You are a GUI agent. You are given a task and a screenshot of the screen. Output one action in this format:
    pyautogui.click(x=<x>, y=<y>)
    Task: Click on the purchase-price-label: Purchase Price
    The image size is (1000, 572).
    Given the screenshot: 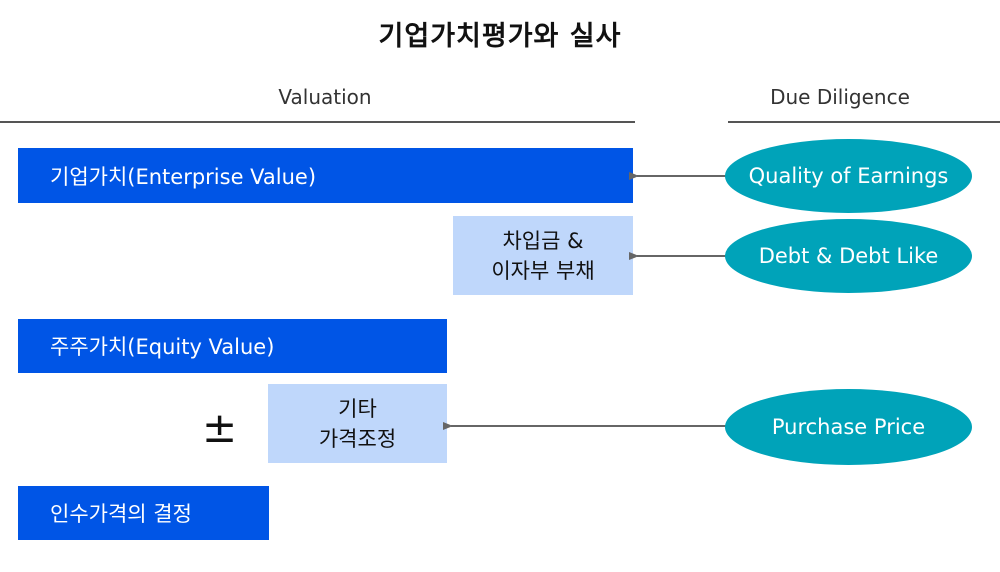 What is the action you would take?
    pyautogui.click(x=848, y=427)
    